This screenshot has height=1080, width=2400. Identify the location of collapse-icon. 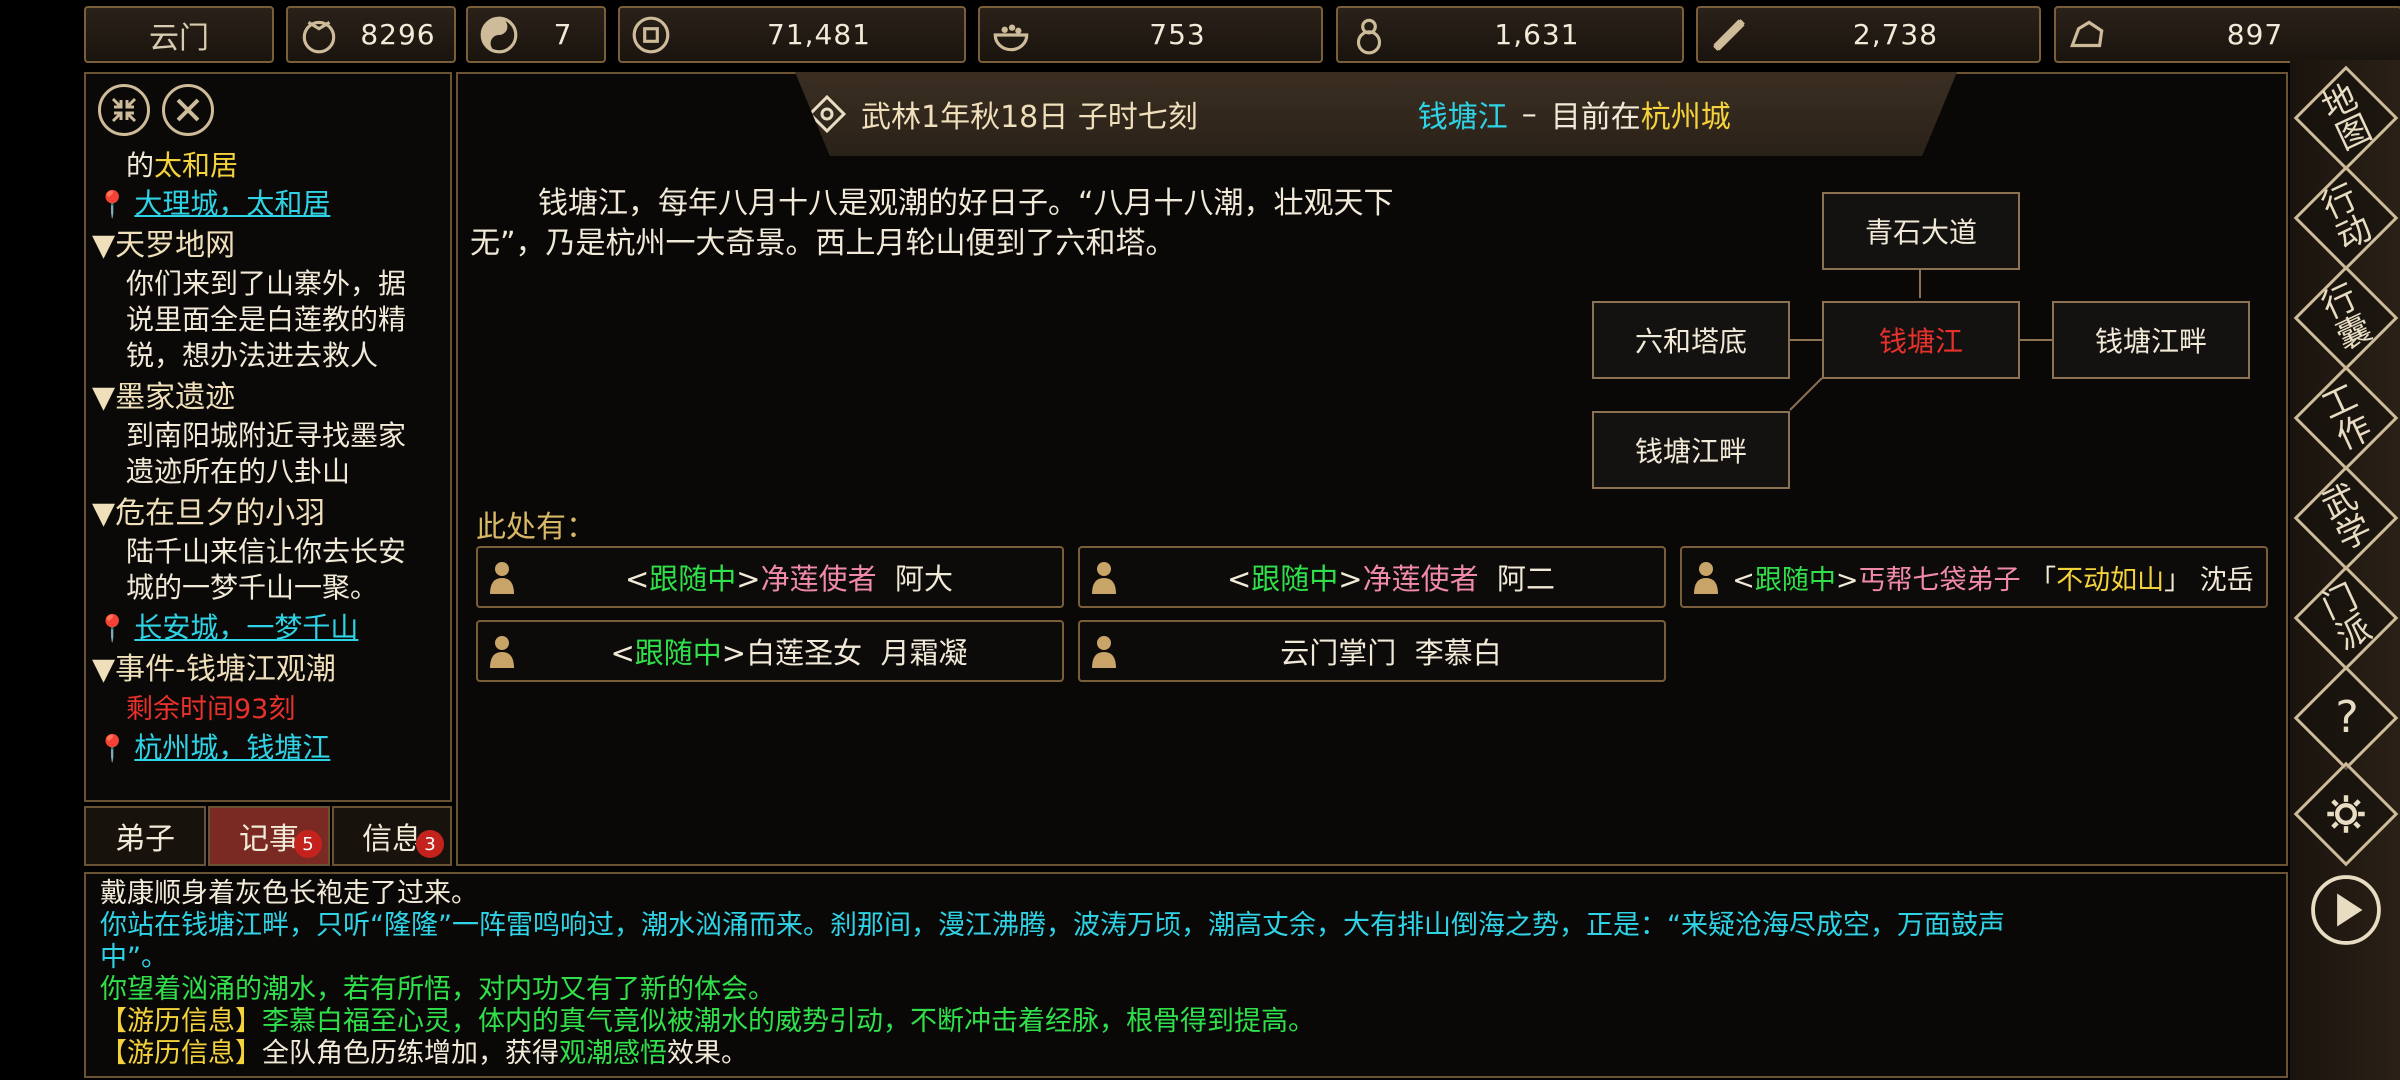
(124, 110).